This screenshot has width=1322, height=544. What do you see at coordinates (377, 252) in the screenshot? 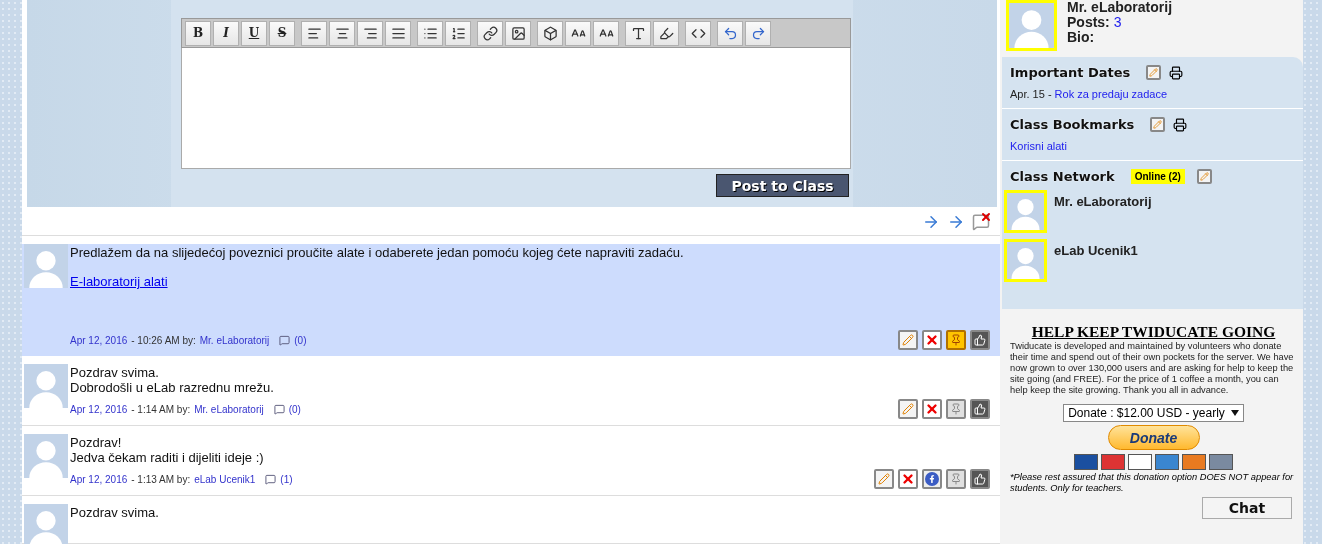
I see `post-text: Predlažem da na slijedećoj poveznici proučite alate i odaberete jedan pomoću kojeg ćete napraviti zadaću.` at bounding box center [377, 252].